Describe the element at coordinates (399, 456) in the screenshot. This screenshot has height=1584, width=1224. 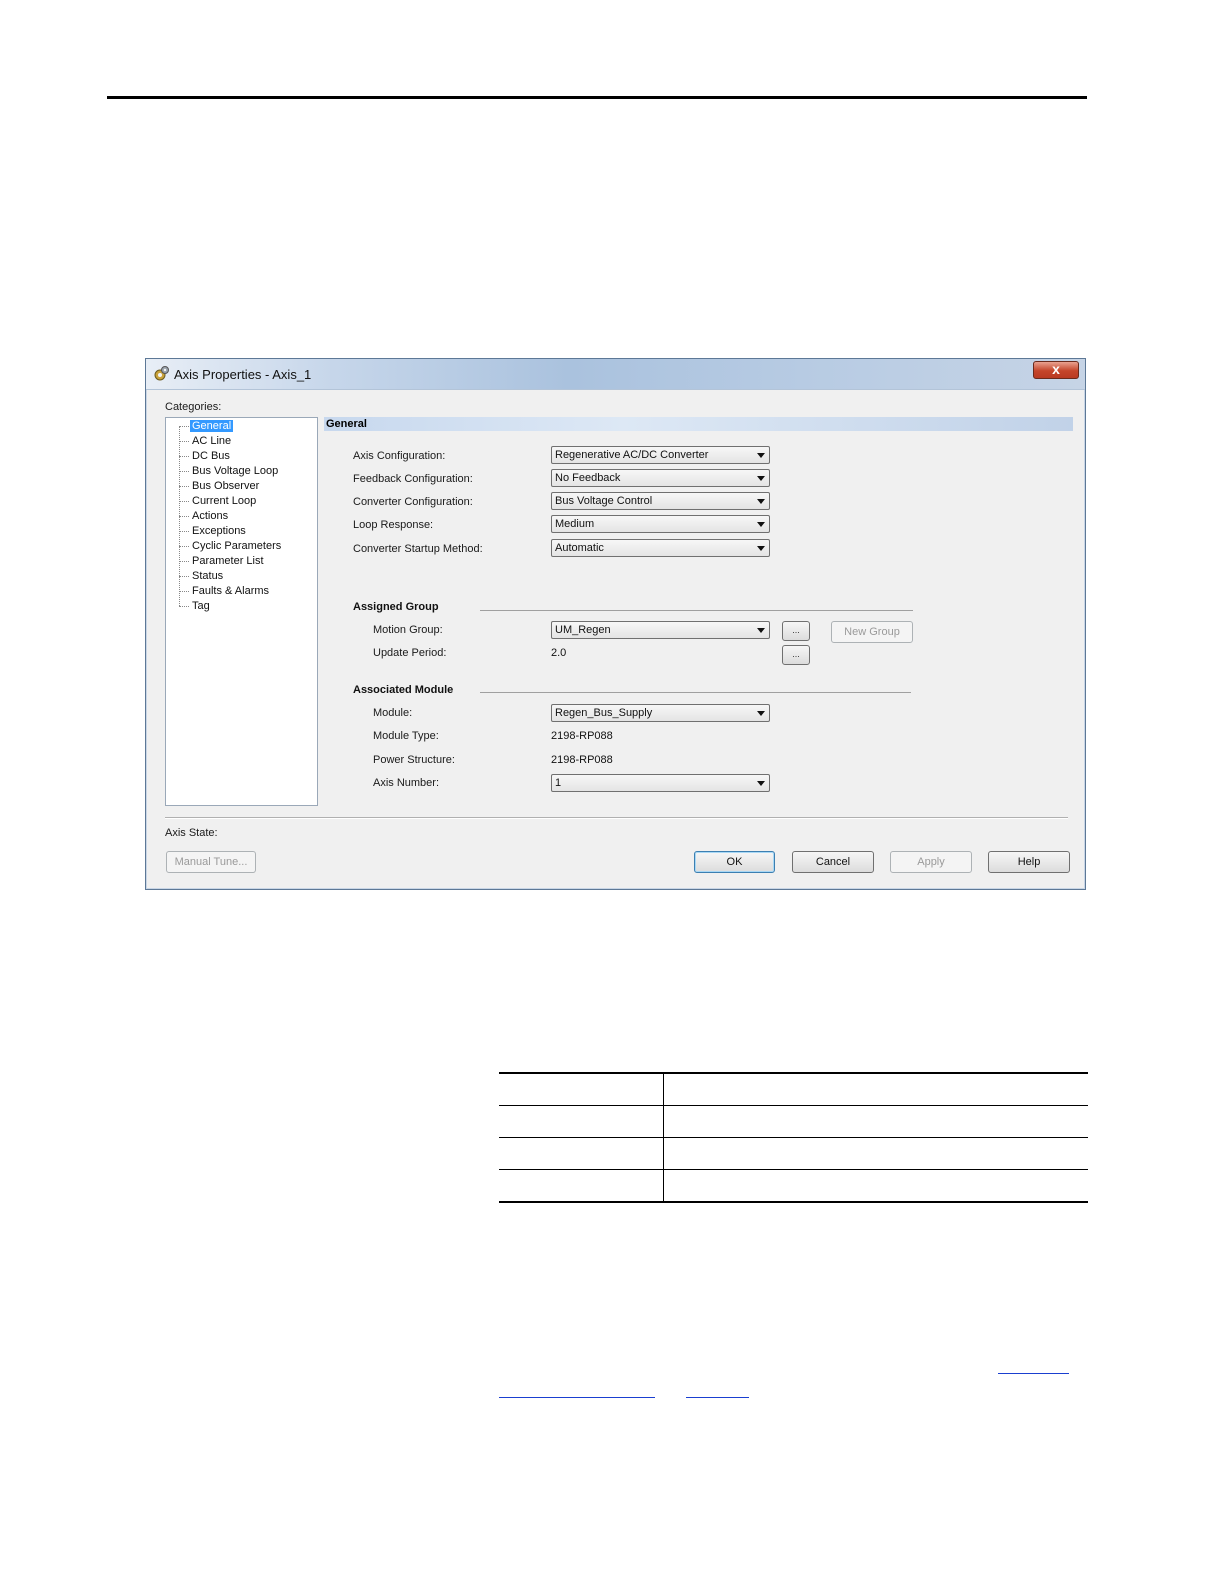
I see `axis-configuration-label: Axis Configuration:` at that location.